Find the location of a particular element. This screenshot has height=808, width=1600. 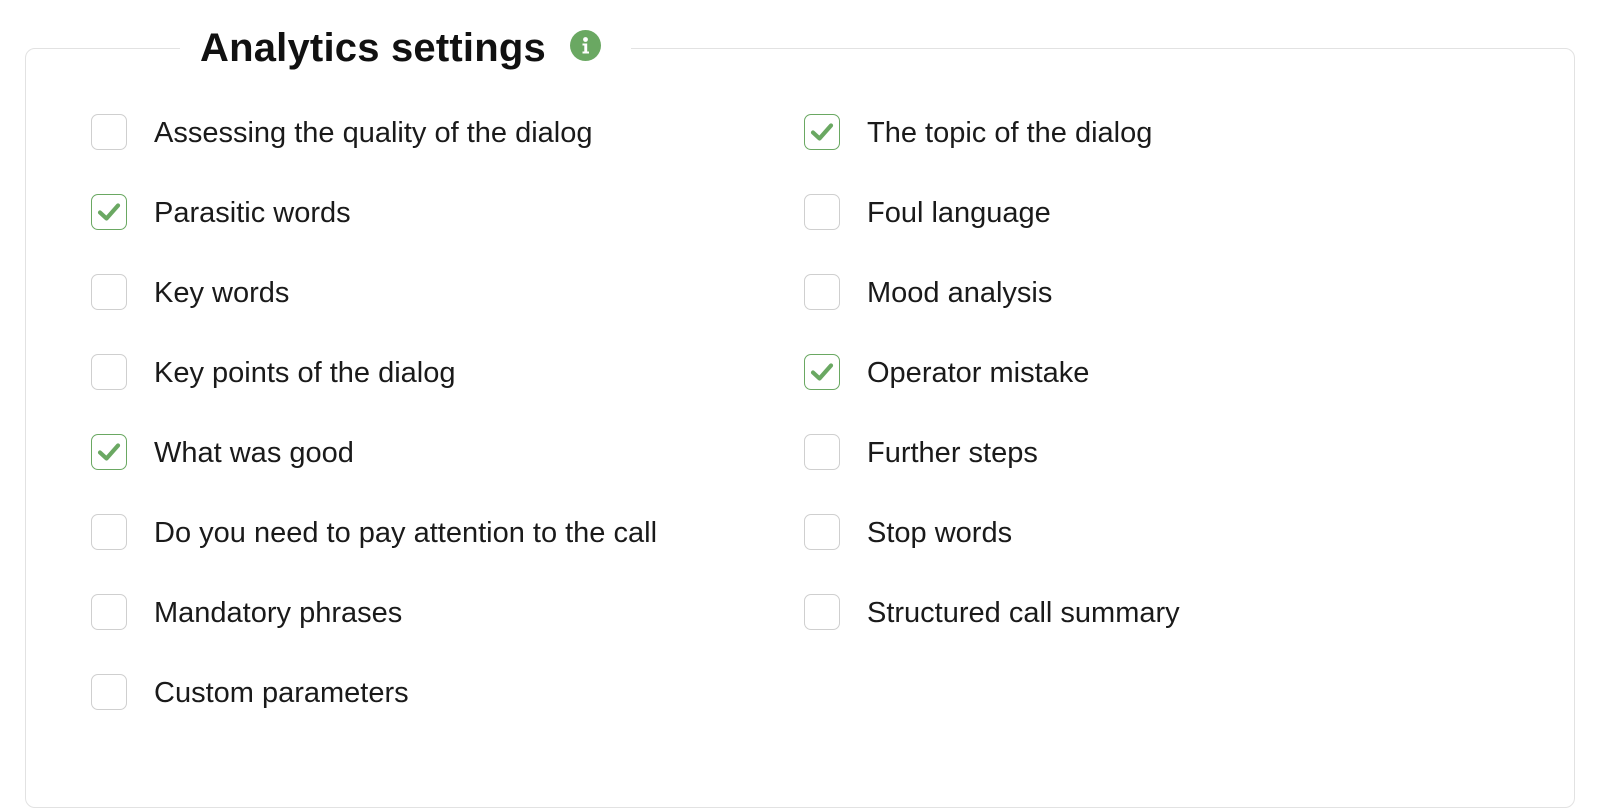

option-operator-mistake: Operator mistake is located at coordinates (992, 394).